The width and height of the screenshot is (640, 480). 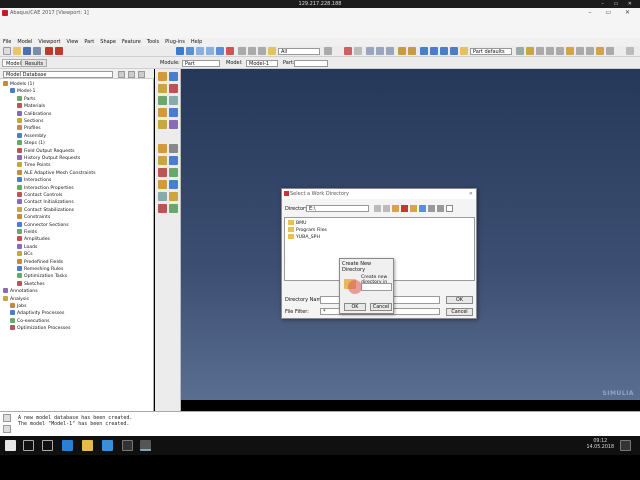 I want to click on tree-item: Amplitudes, so click(x=33, y=239).